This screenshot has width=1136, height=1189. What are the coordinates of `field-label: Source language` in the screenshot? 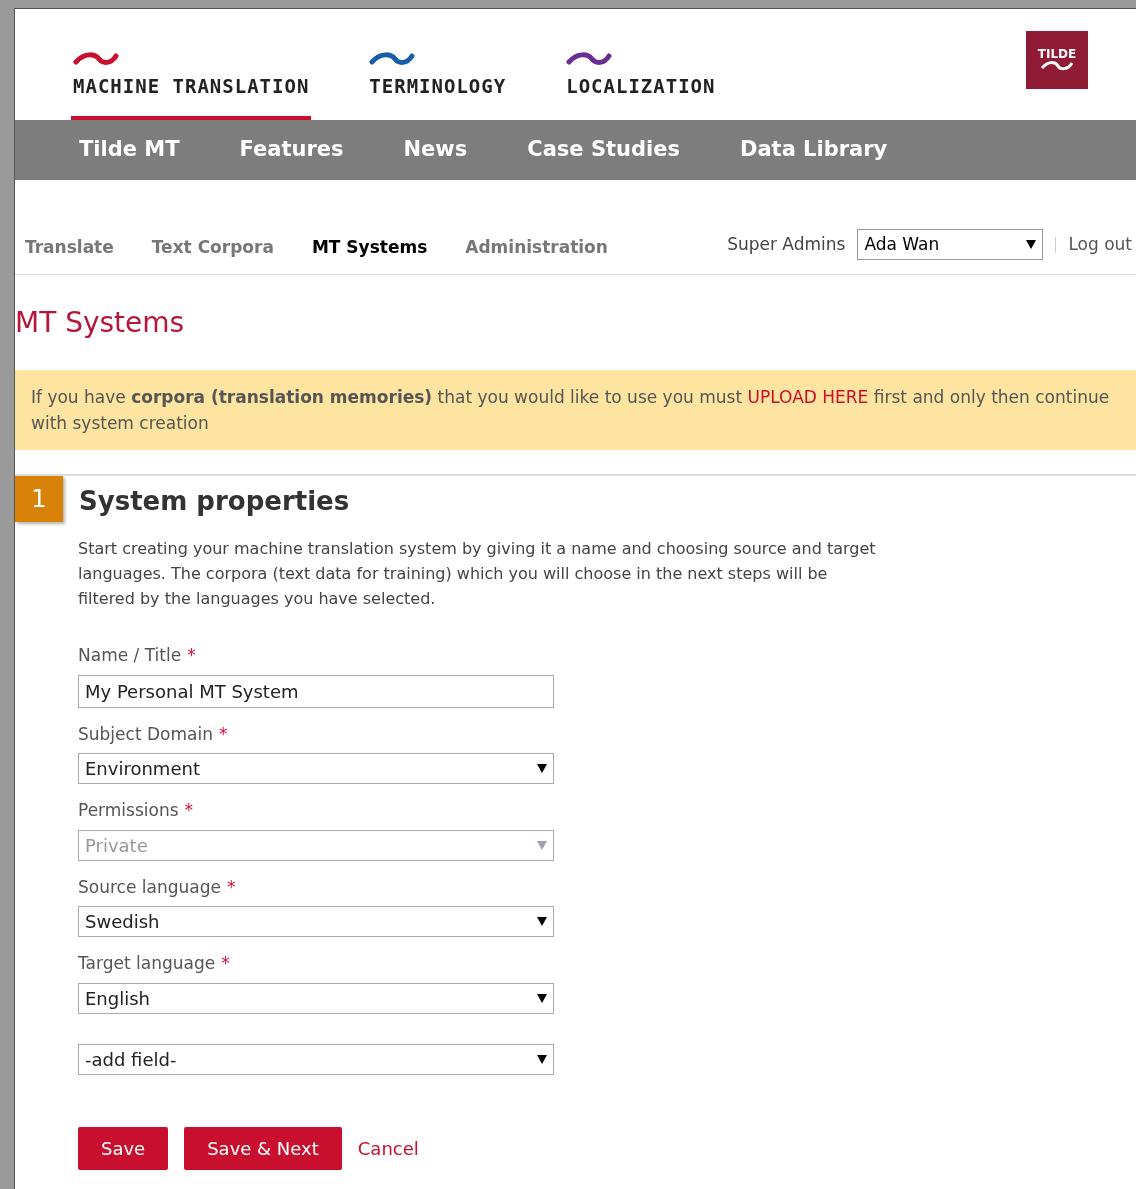 It's located at (149, 887).